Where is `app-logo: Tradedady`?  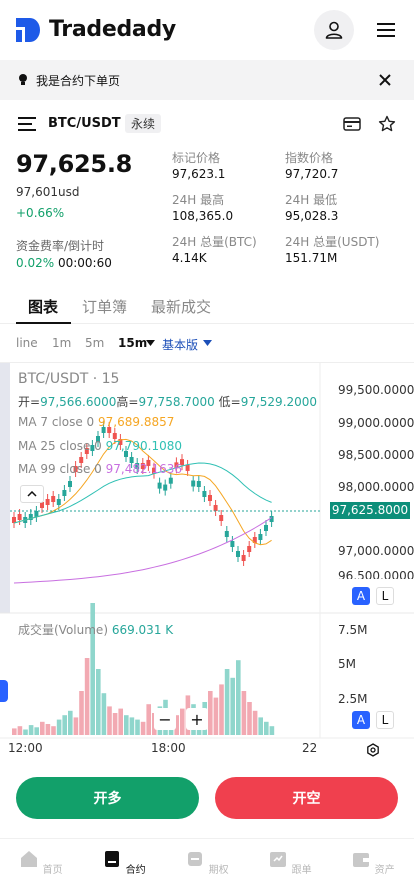
app-logo: Tradedady is located at coordinates (96, 29).